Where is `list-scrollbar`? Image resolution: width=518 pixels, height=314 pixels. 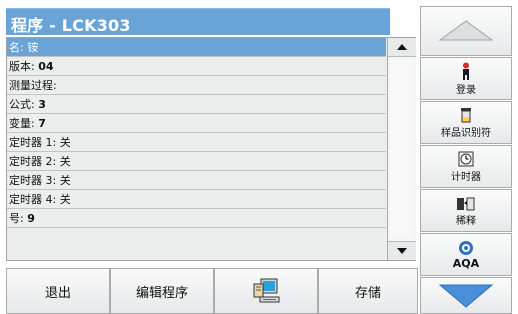
list-scrollbar is located at coordinates (401, 149).